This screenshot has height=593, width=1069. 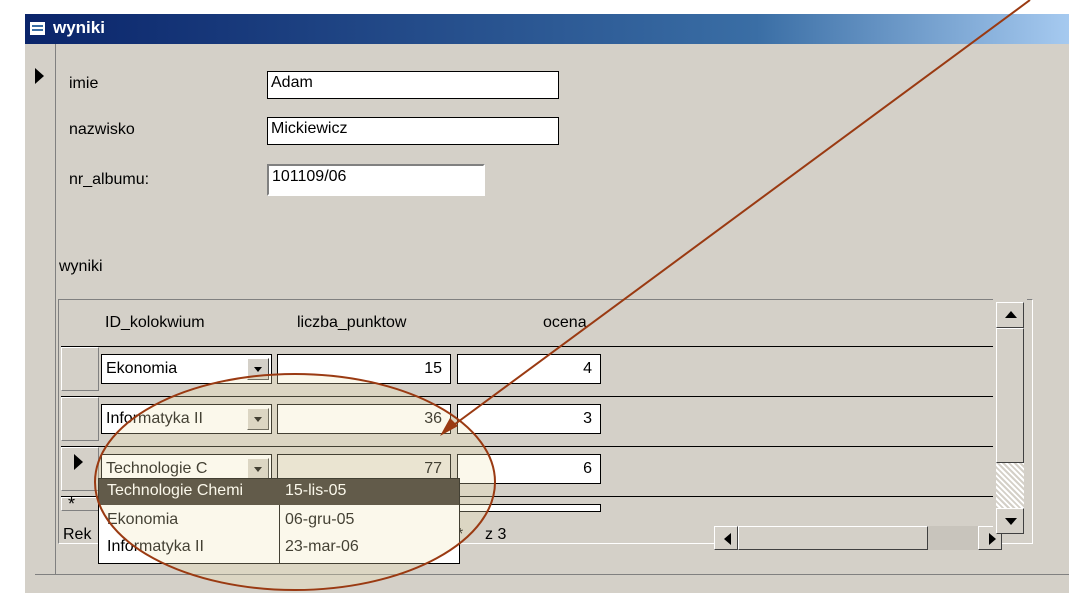 I want to click on window-title: wyniki, so click(x=79, y=27).